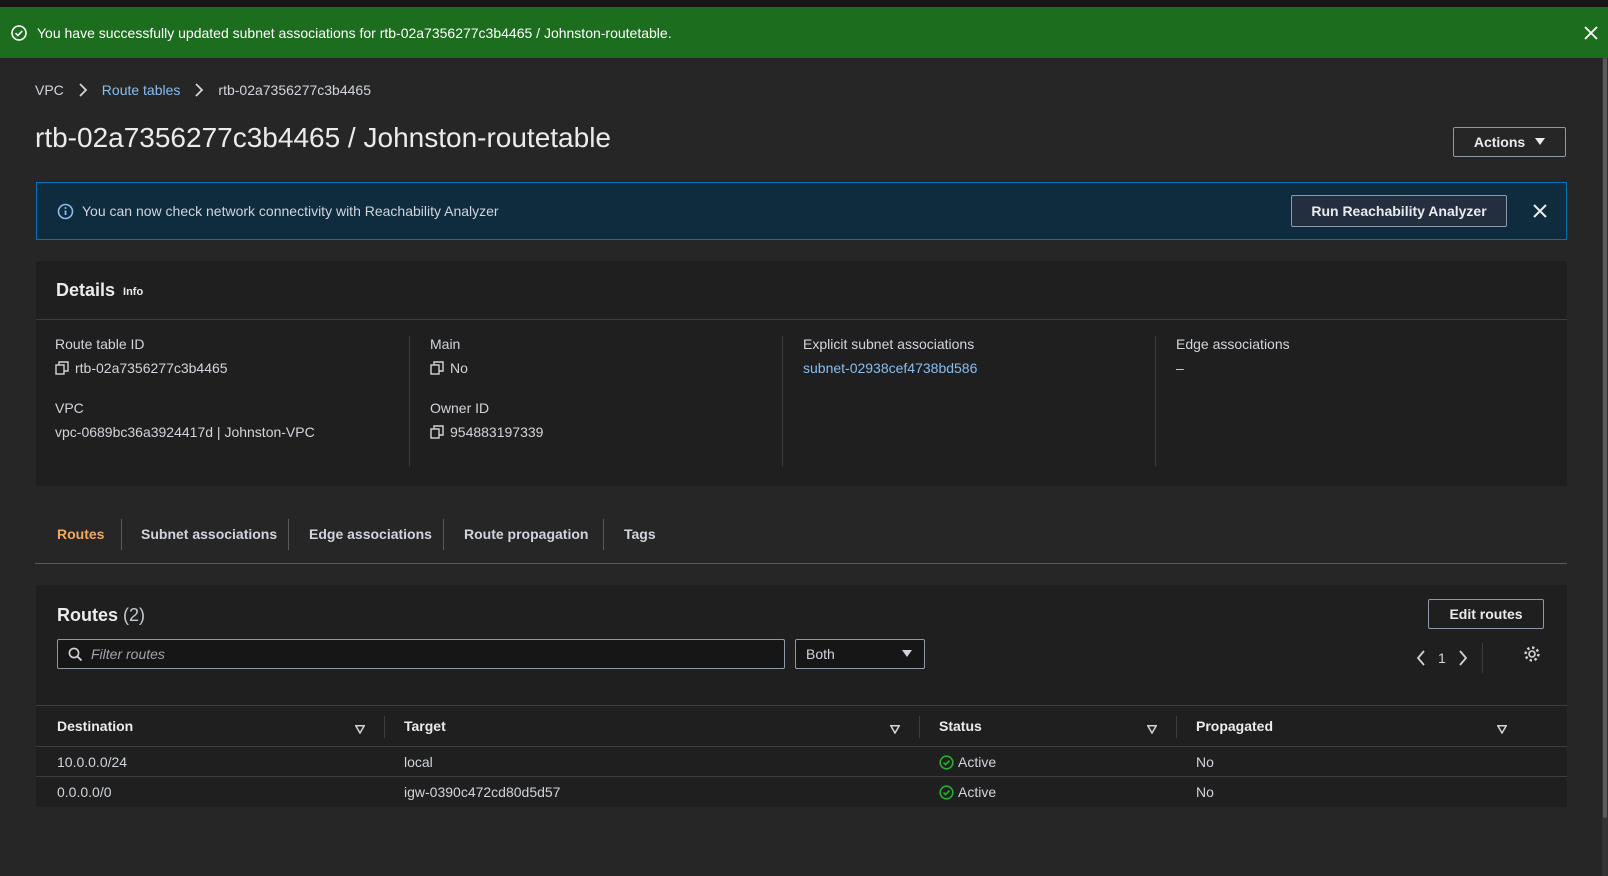 This screenshot has height=876, width=1608. Describe the element at coordinates (151, 368) in the screenshot. I see `route-table-id-text: rtb-02a7356277c3b4465` at that location.